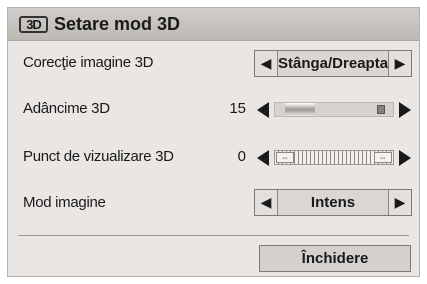 The height and width of the screenshot is (284, 427). What do you see at coordinates (381, 109) in the screenshot?
I see `depth-slider-knob` at bounding box center [381, 109].